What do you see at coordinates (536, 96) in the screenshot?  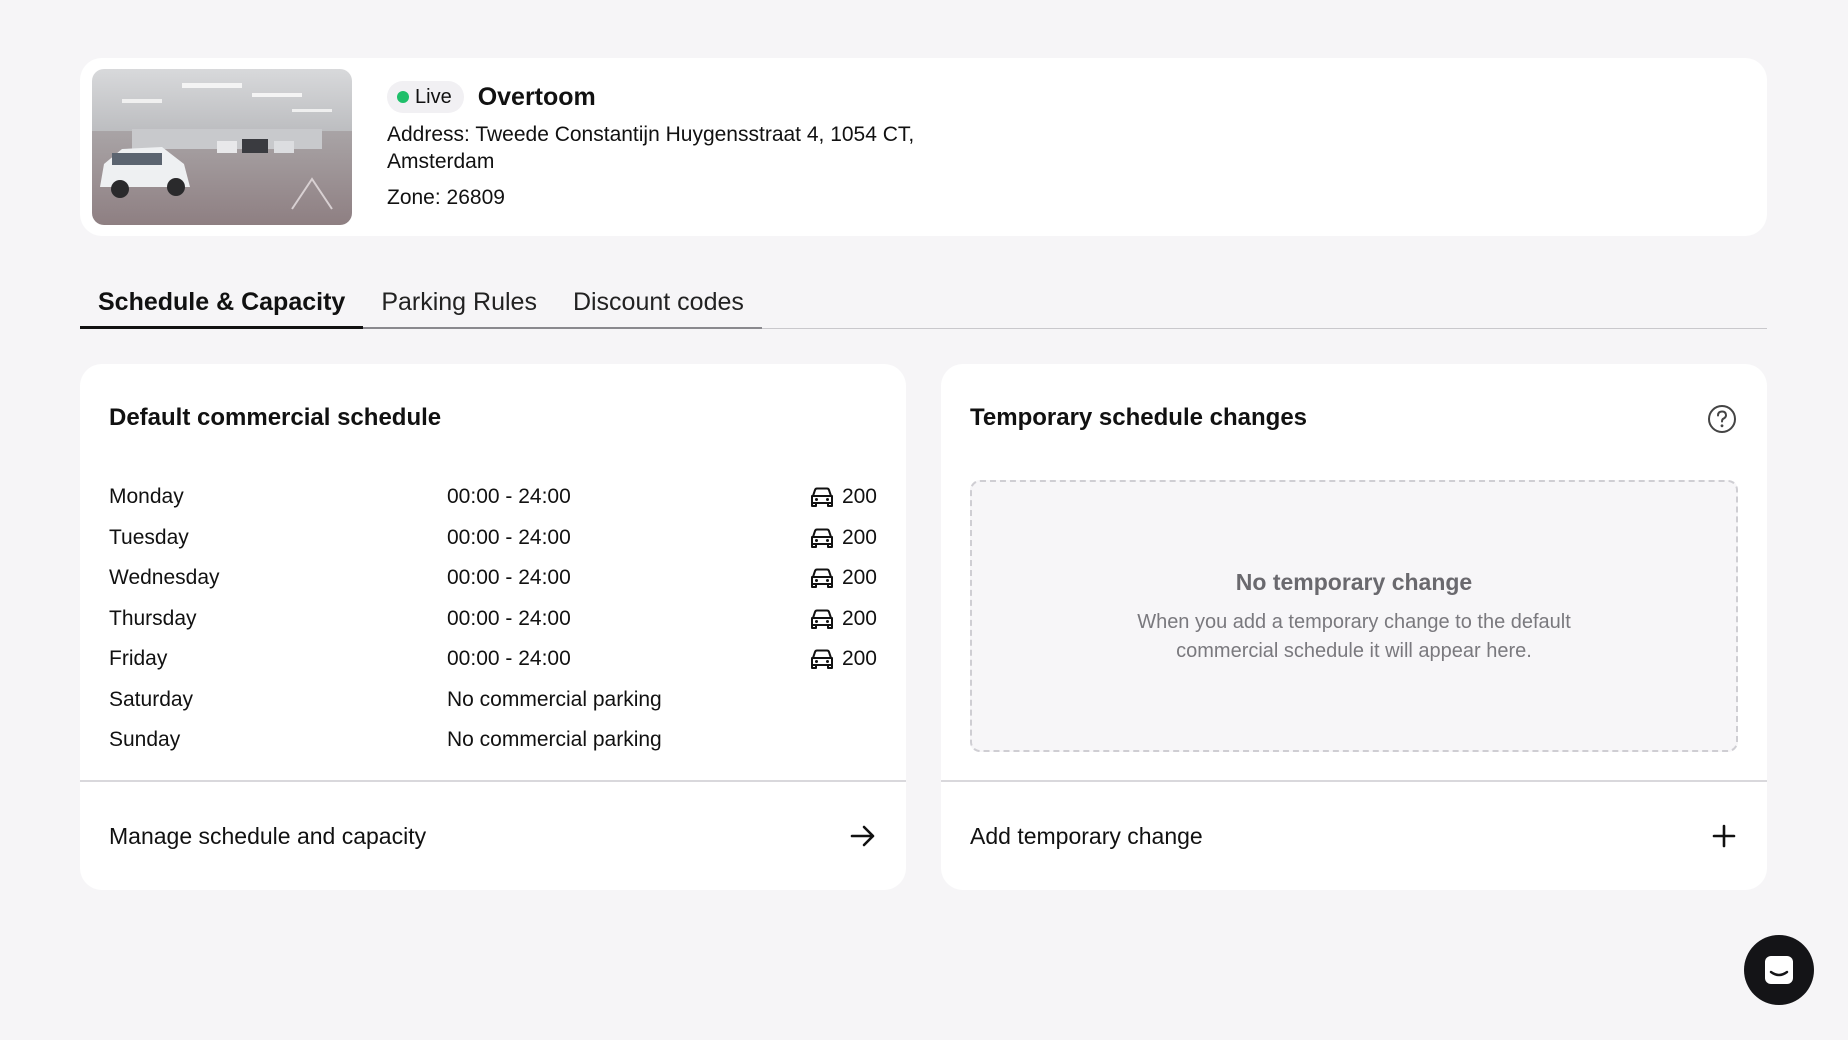 I see `location-name: Overtoom` at bounding box center [536, 96].